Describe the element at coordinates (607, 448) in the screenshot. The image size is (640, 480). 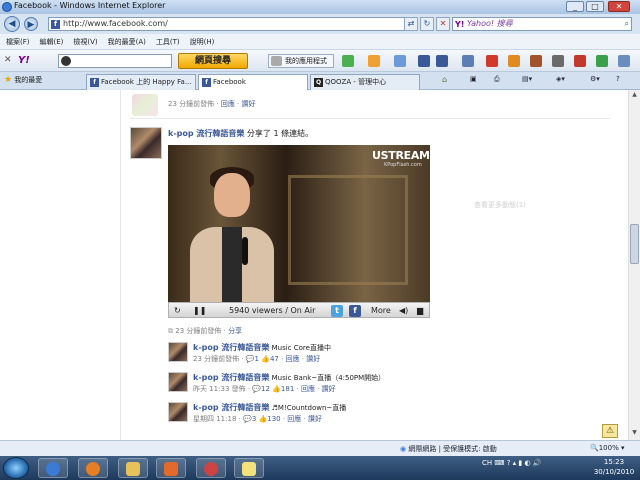
I see `zoom-control: 🔍100% ▾` at that location.